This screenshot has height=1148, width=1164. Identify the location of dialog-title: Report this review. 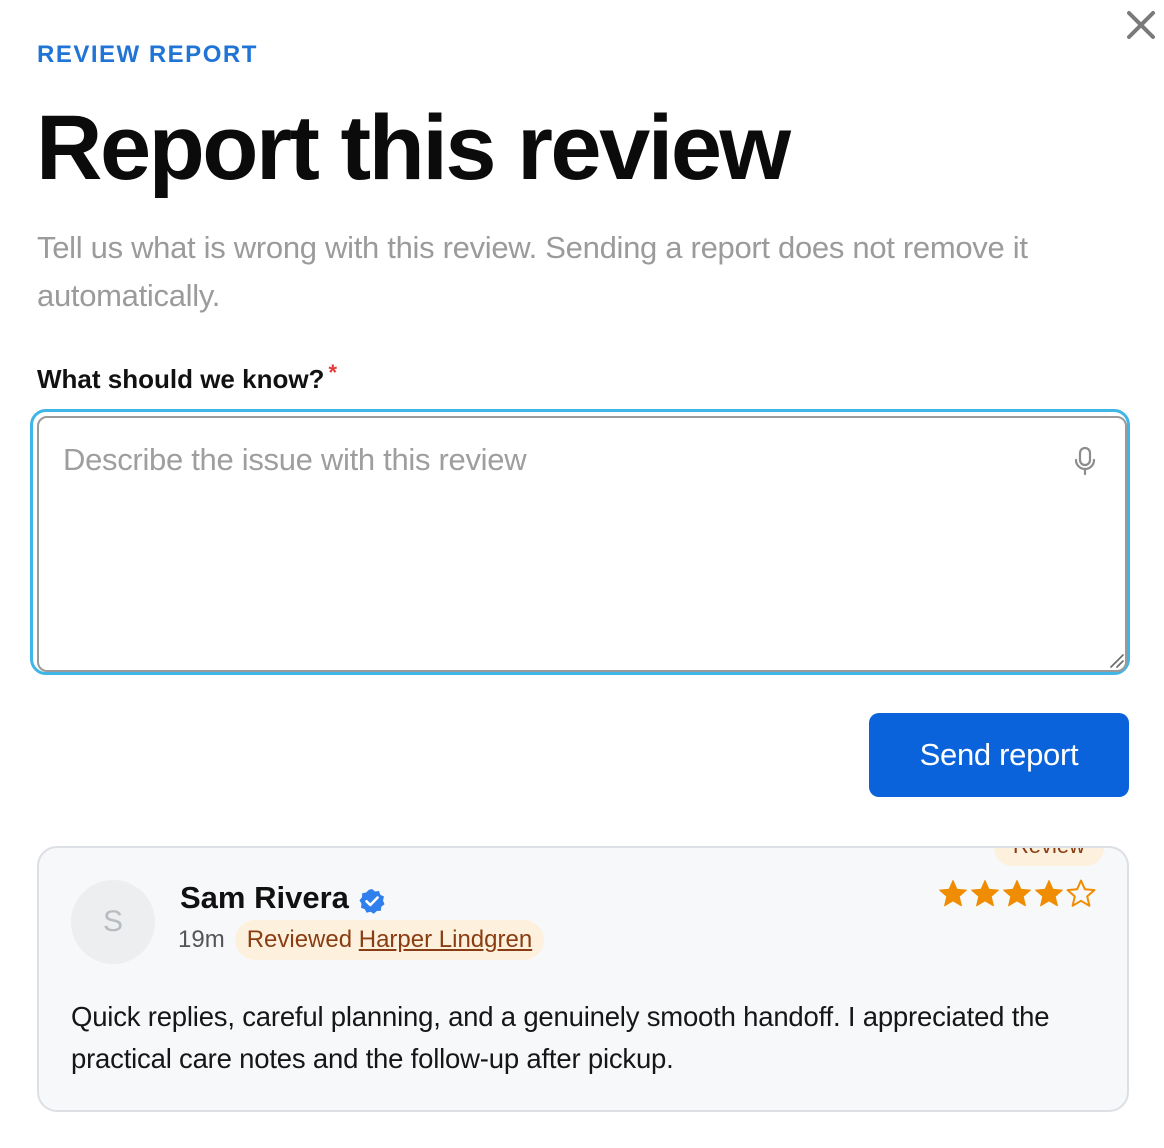
(413, 148).